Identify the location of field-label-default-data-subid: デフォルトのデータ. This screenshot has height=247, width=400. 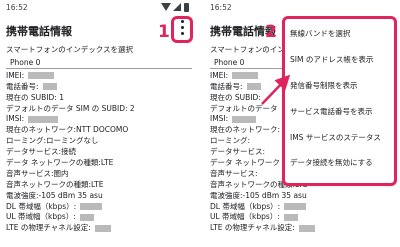
(244, 108).